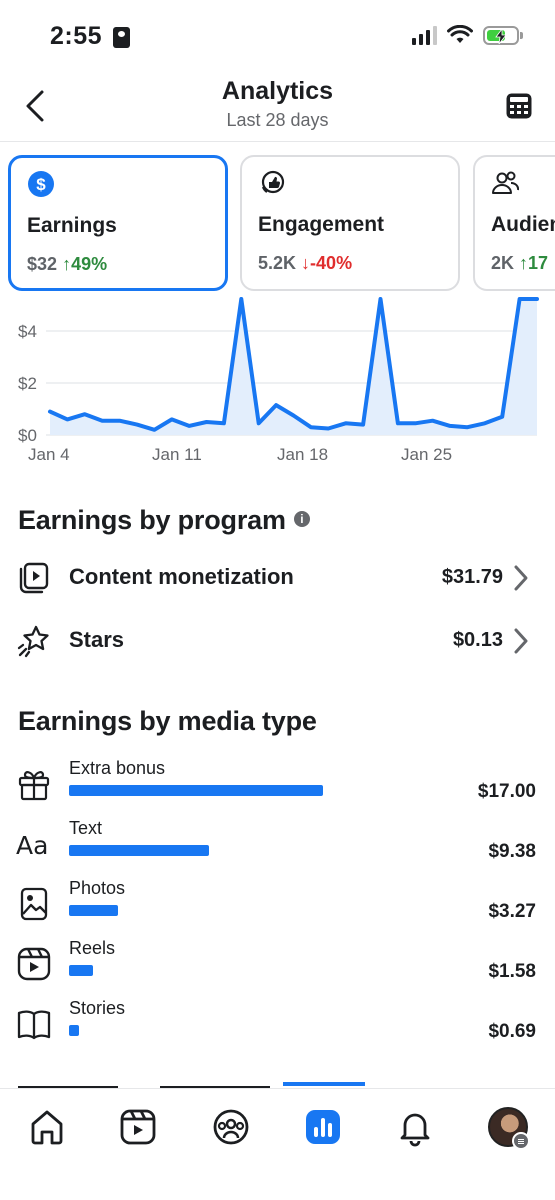  What do you see at coordinates (47, 1127) in the screenshot?
I see `home-icon` at bounding box center [47, 1127].